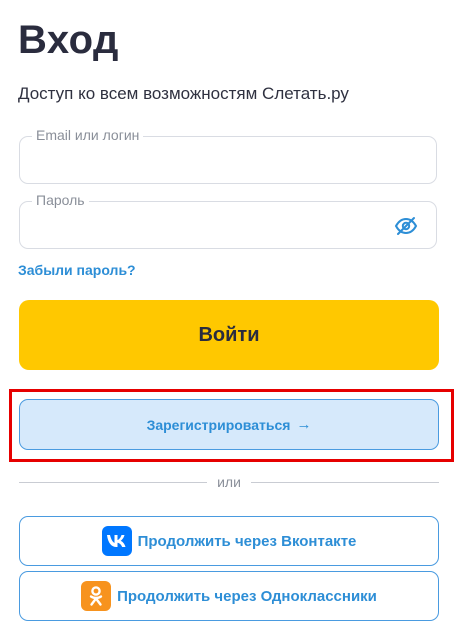 This screenshot has height=639, width=460. I want to click on vk-login-label: Продолжить через Вконтакте, so click(247, 541).